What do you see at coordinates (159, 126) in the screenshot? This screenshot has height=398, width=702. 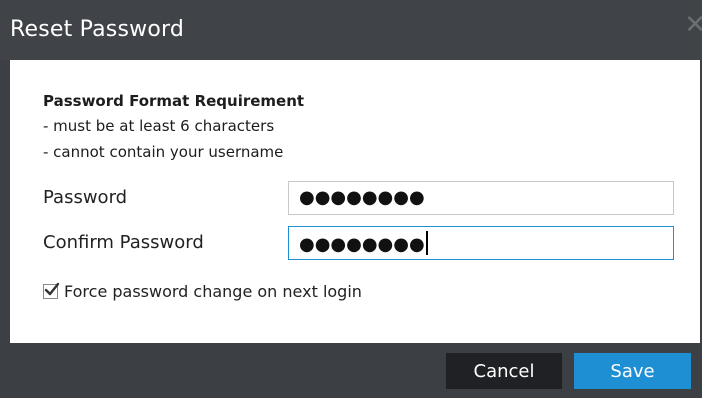 I see `requirement-line: - must be at least 6 characters` at bounding box center [159, 126].